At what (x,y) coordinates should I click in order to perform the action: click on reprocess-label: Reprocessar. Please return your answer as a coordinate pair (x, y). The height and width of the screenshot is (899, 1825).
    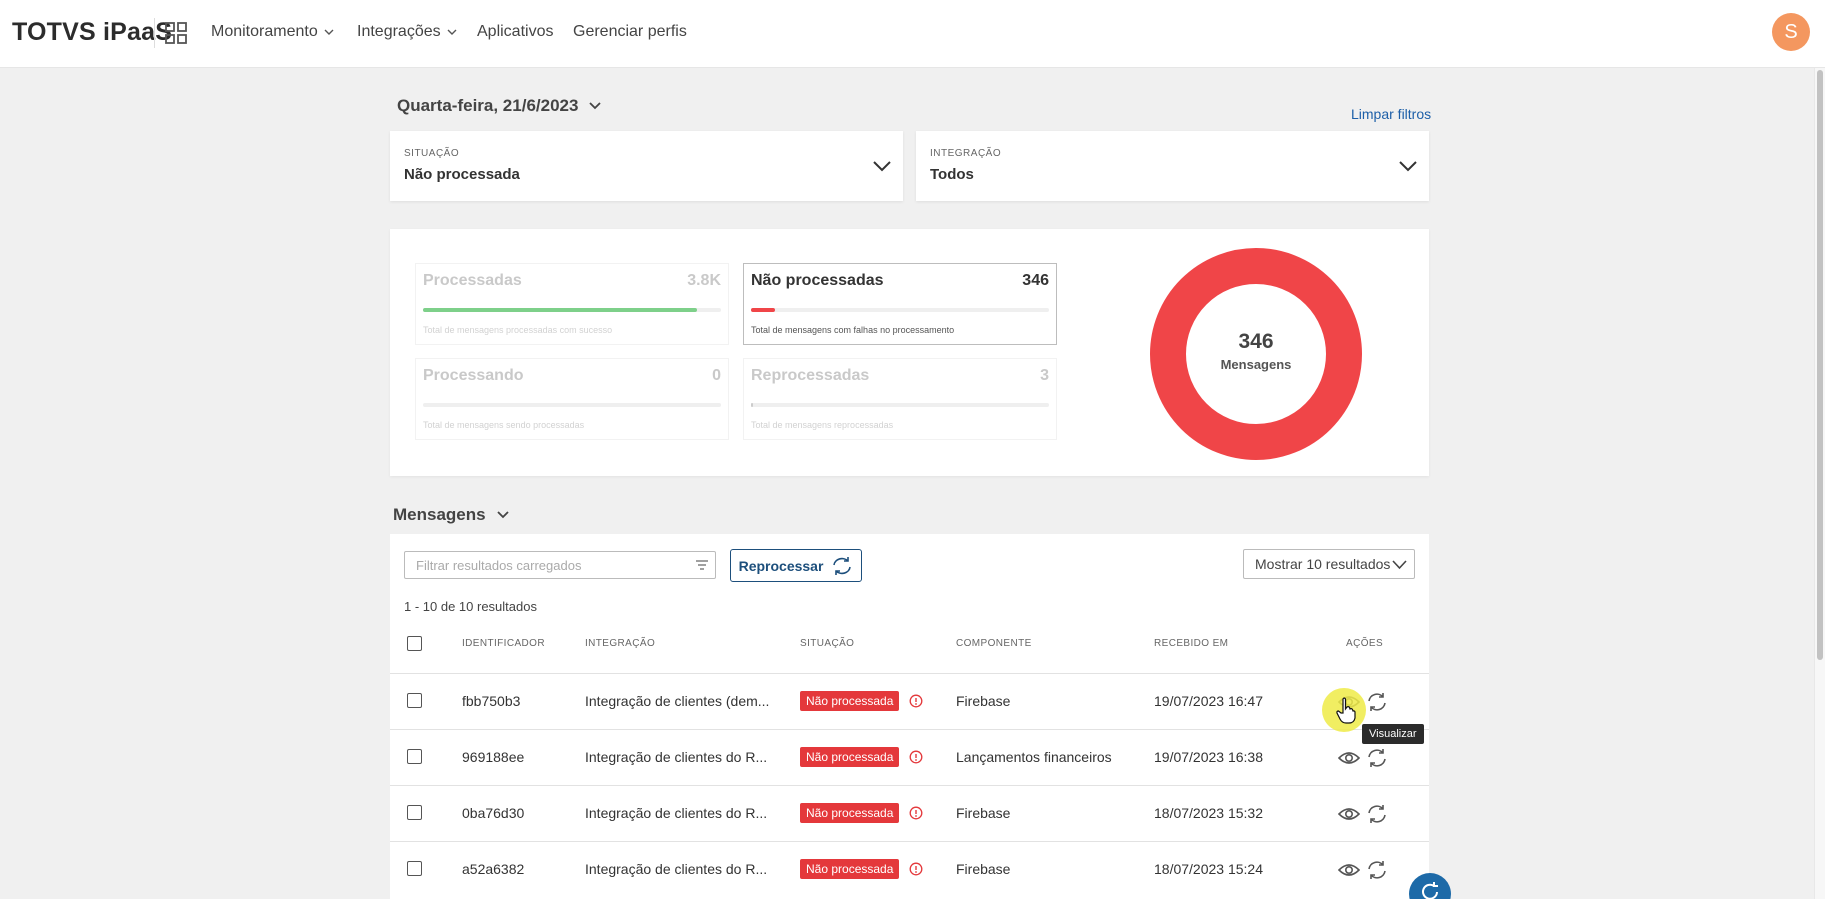
    Looking at the image, I should click on (781, 565).